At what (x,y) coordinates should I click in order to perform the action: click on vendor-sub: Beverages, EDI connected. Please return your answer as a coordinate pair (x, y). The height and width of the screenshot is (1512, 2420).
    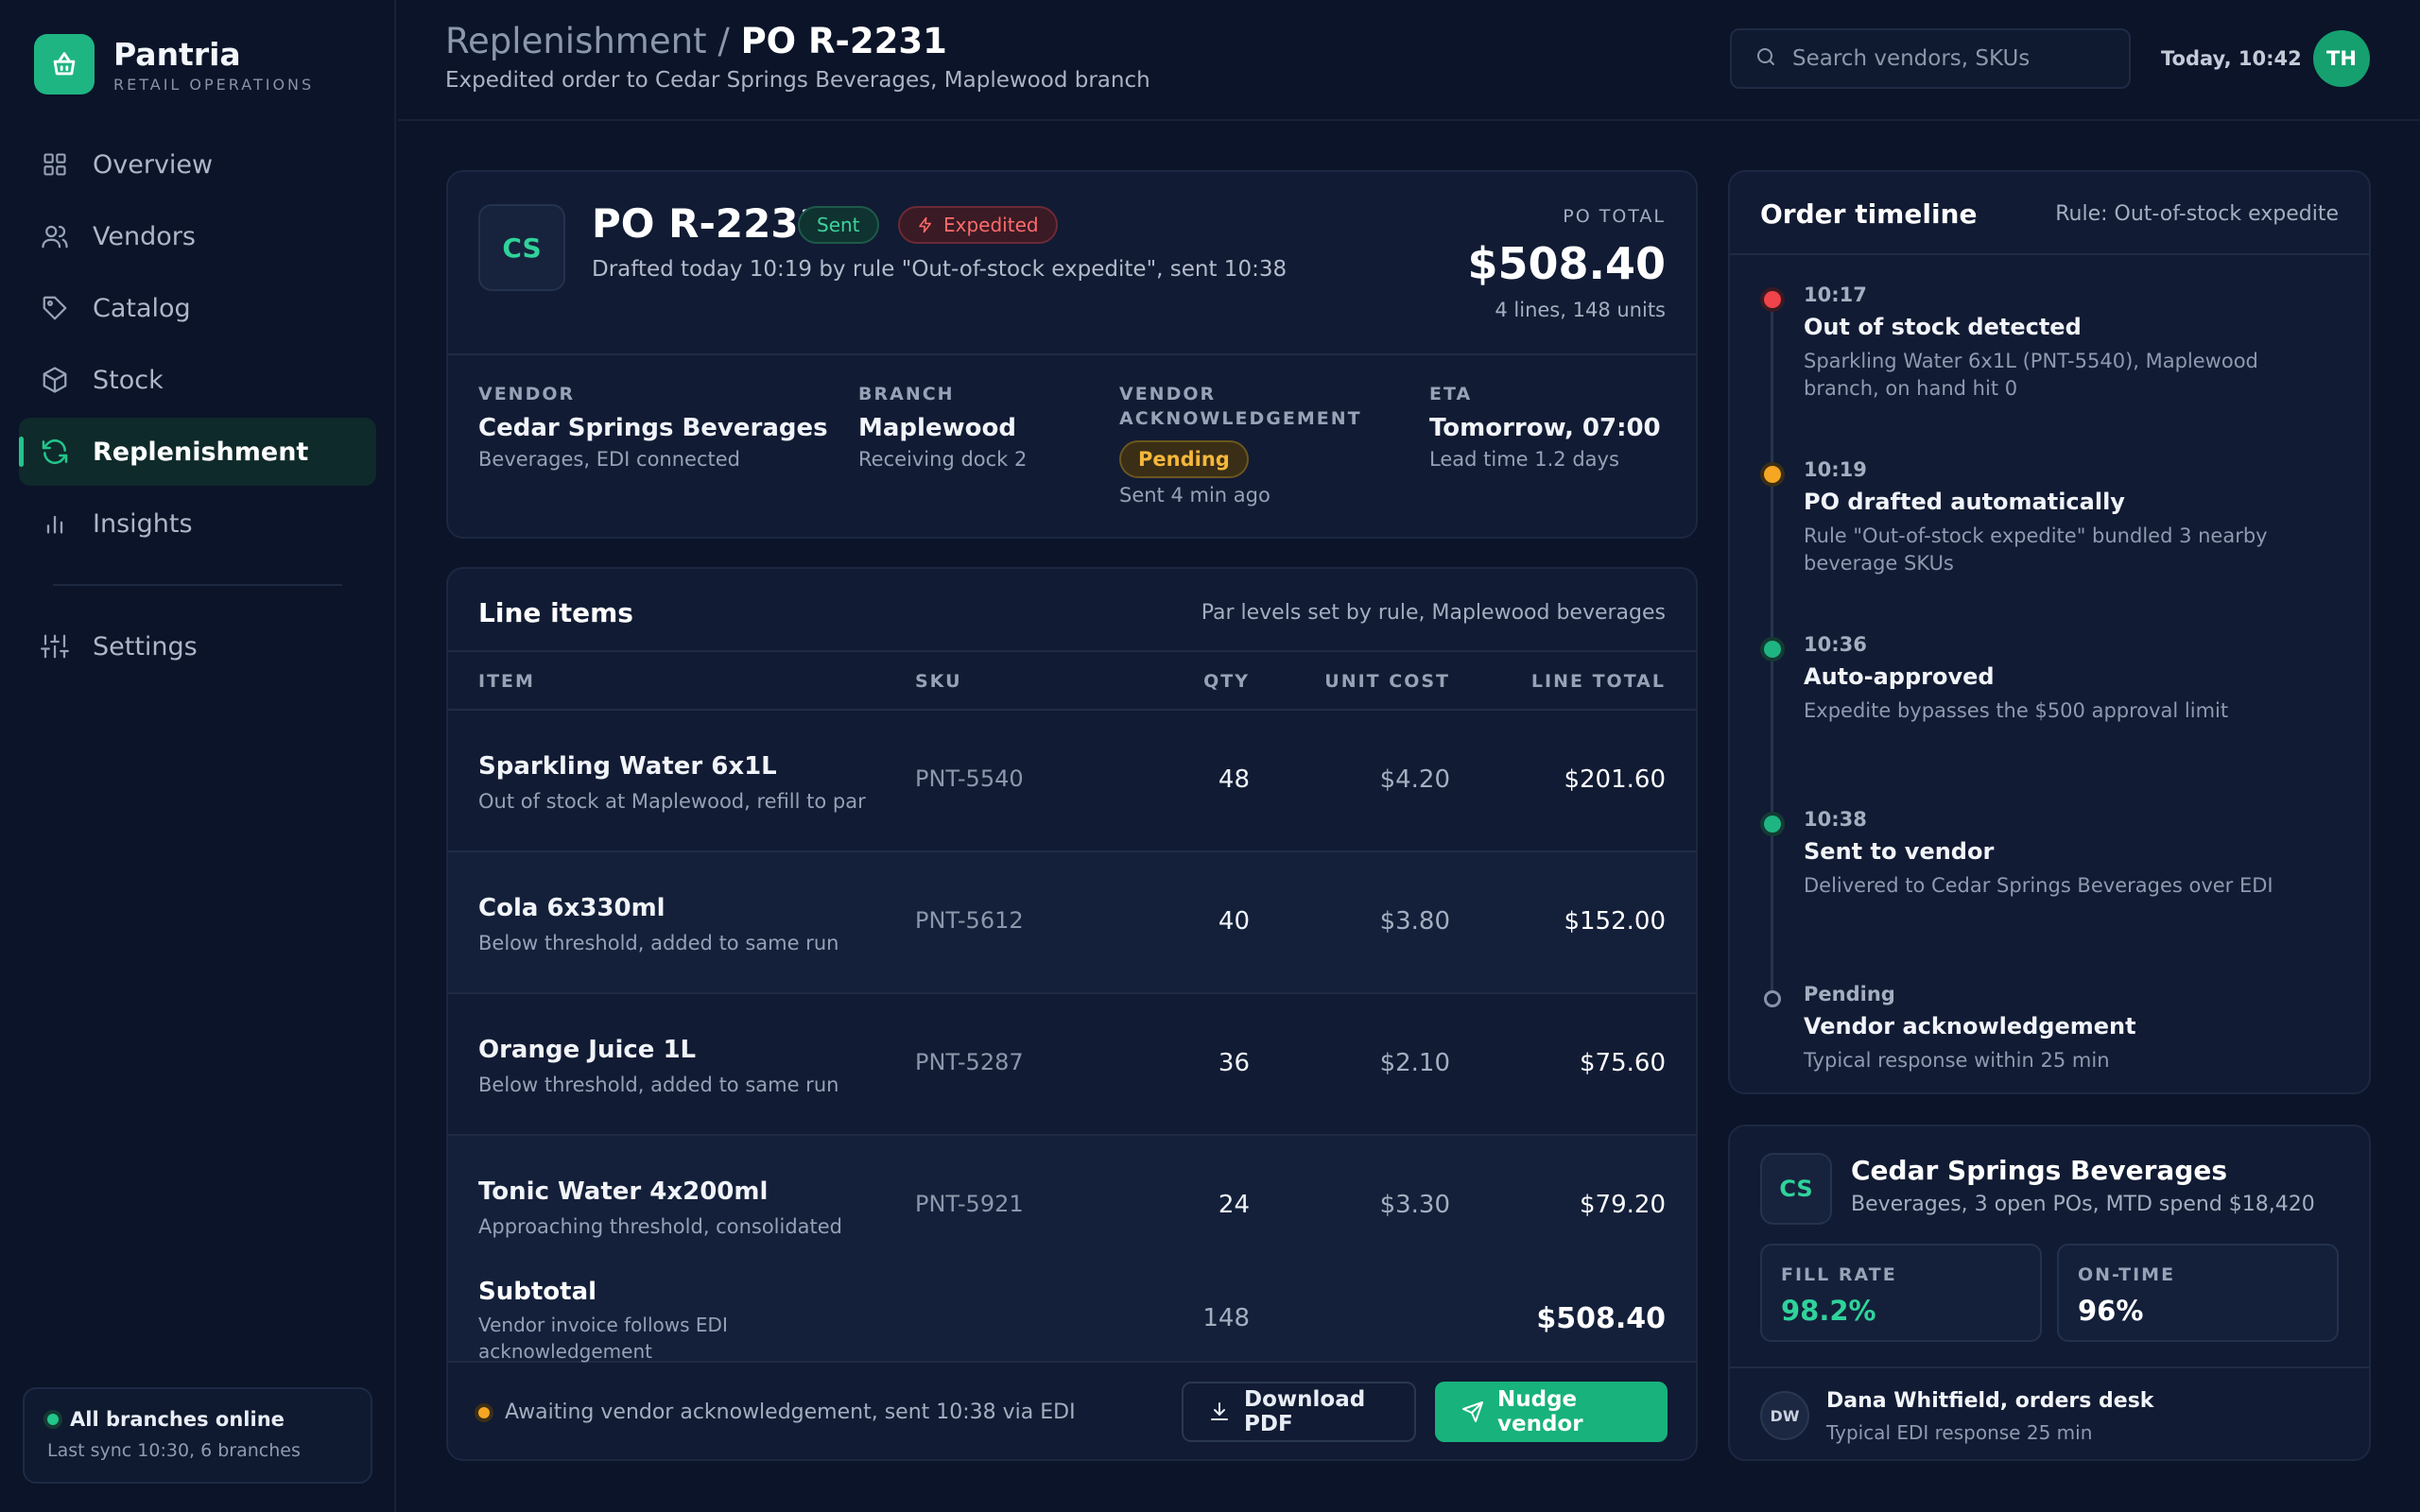
    Looking at the image, I should click on (609, 459).